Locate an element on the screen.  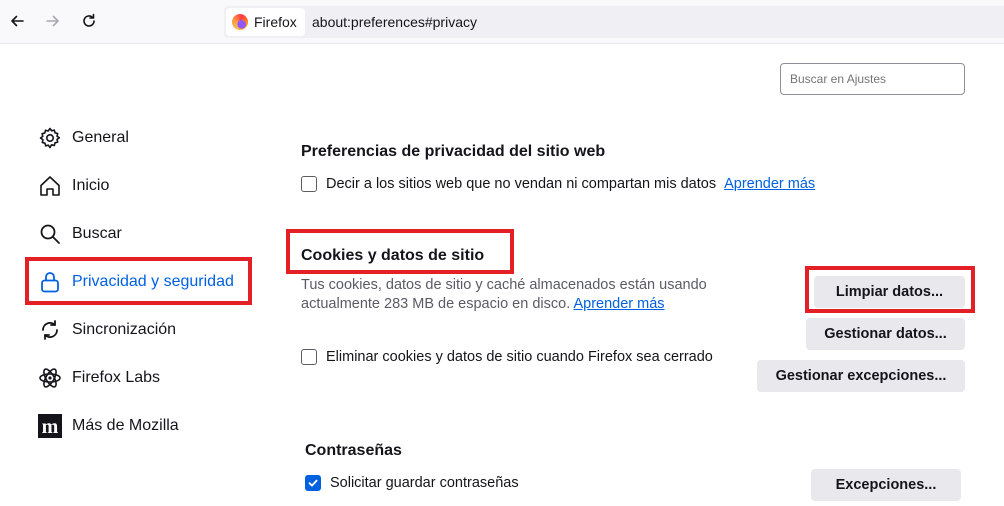
sidebar-item-label: Sincronización is located at coordinates (124, 329).